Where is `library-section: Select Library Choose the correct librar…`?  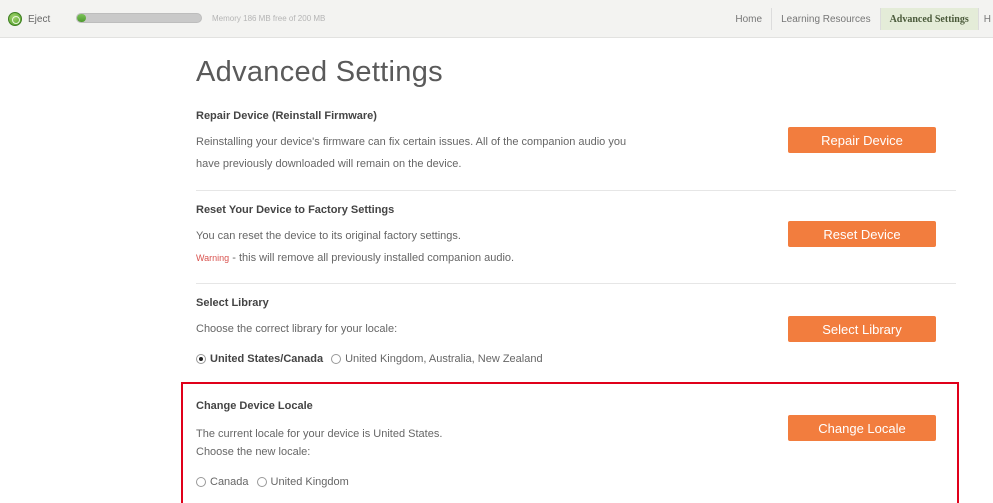
library-section: Select Library Choose the correct librar… is located at coordinates (576, 337).